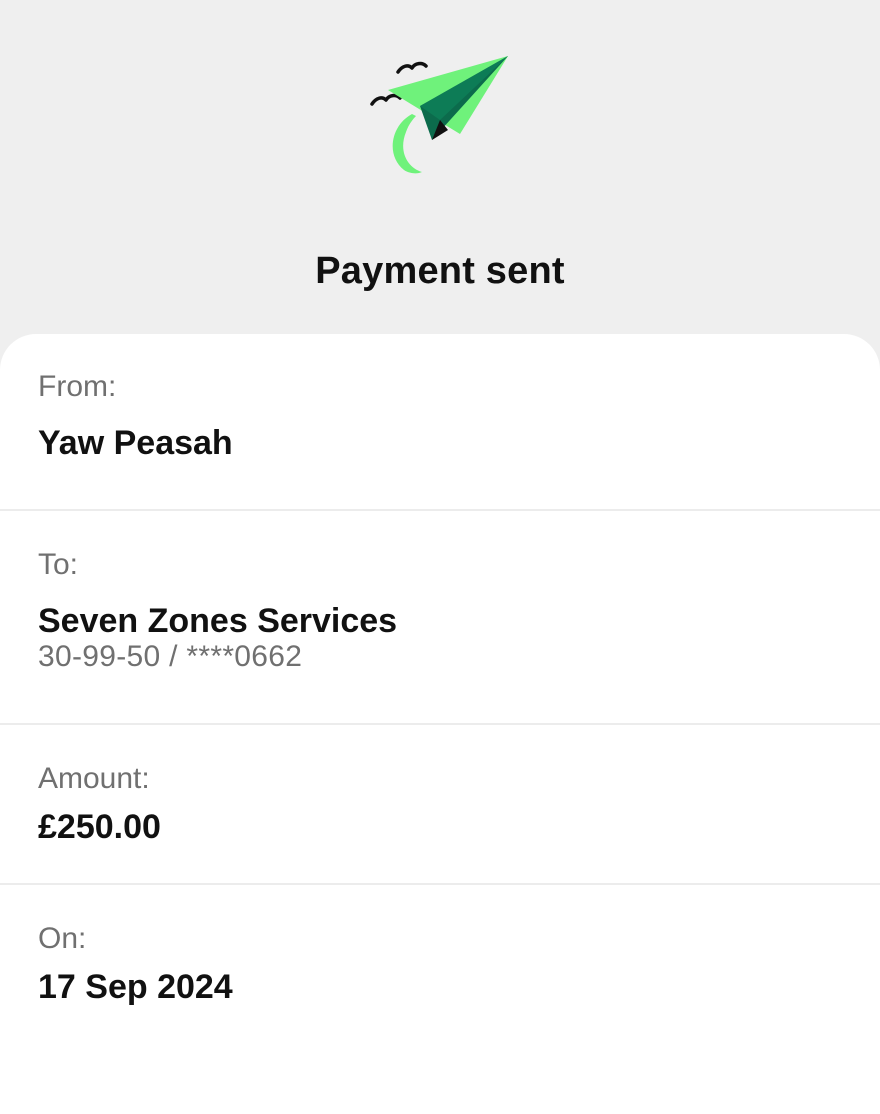  What do you see at coordinates (77, 386) in the screenshot?
I see `from-label: From:` at bounding box center [77, 386].